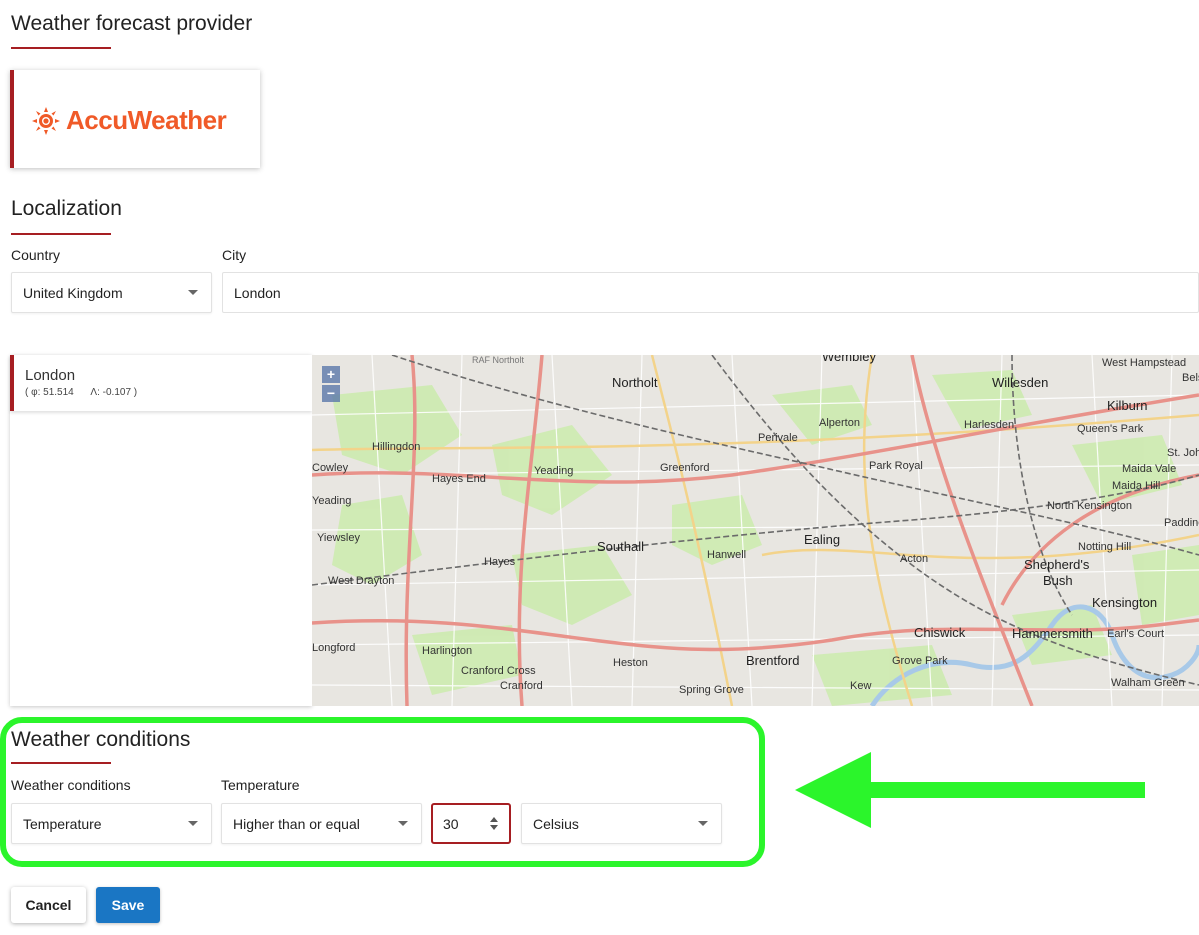 This screenshot has width=1199, height=935. I want to click on map-label: Southall, so click(620, 546).